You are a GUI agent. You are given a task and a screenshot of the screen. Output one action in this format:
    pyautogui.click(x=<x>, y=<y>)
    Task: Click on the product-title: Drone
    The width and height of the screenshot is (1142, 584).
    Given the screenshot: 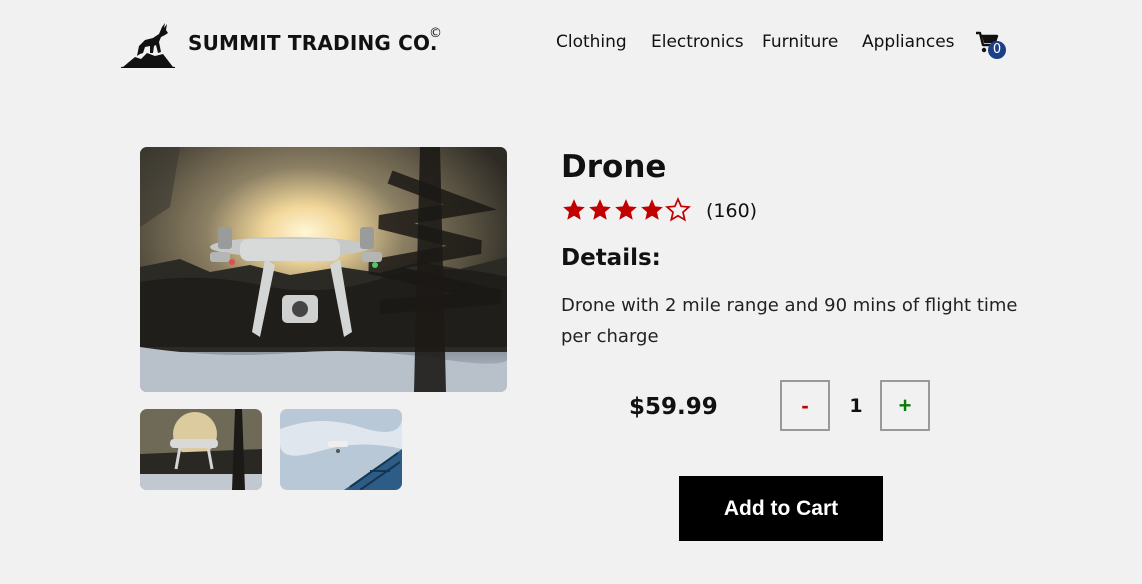 What is the action you would take?
    pyautogui.click(x=614, y=167)
    